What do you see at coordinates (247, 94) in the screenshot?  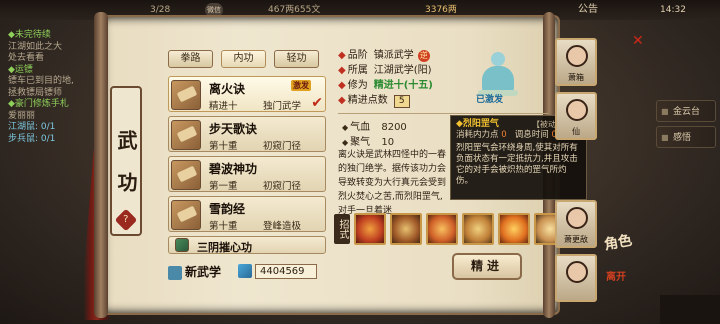 I see `skill-item: 离火诀 精进十 独门武学 激发 ✔` at bounding box center [247, 94].